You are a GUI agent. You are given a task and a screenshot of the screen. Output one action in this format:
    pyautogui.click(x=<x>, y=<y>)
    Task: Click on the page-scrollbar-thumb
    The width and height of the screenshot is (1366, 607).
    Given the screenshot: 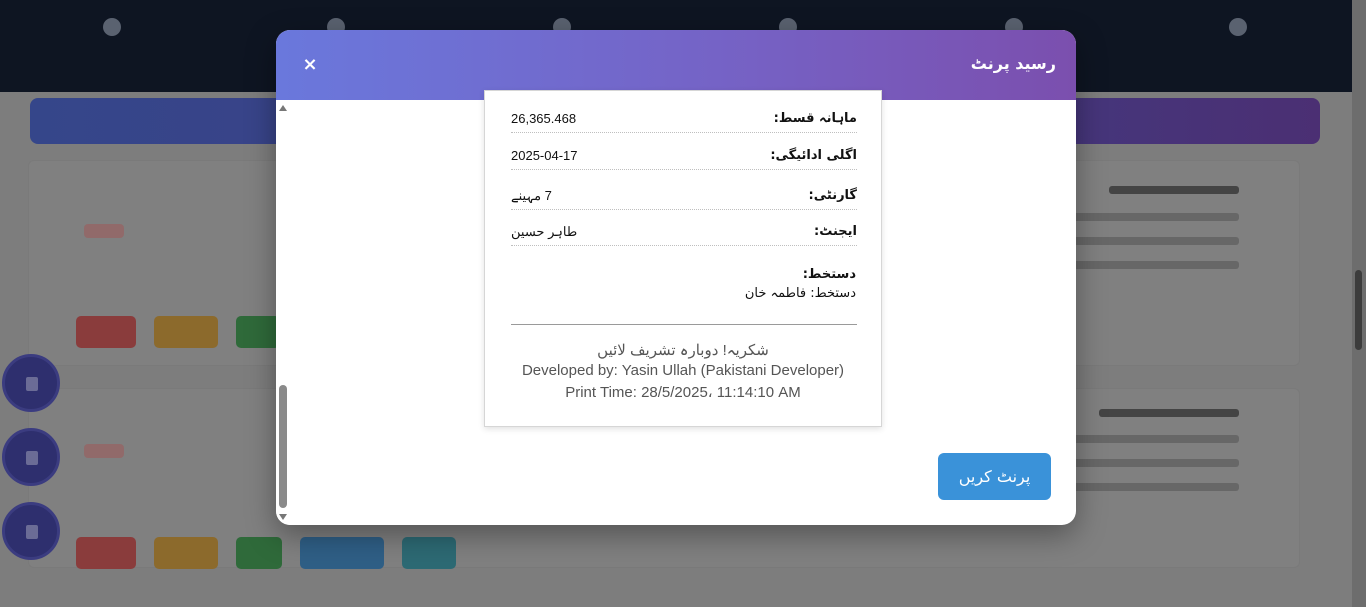 What is the action you would take?
    pyautogui.click(x=1358, y=310)
    